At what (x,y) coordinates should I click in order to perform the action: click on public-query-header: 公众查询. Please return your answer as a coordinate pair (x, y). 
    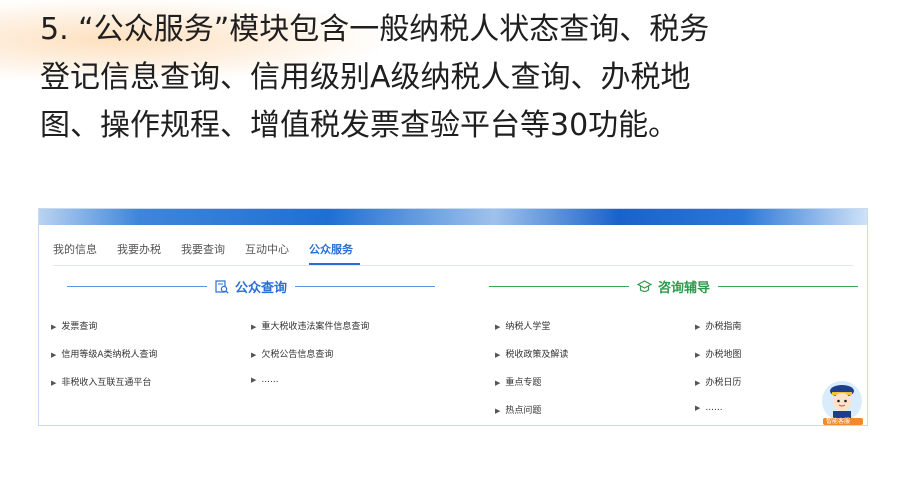
    Looking at the image, I should click on (251, 286).